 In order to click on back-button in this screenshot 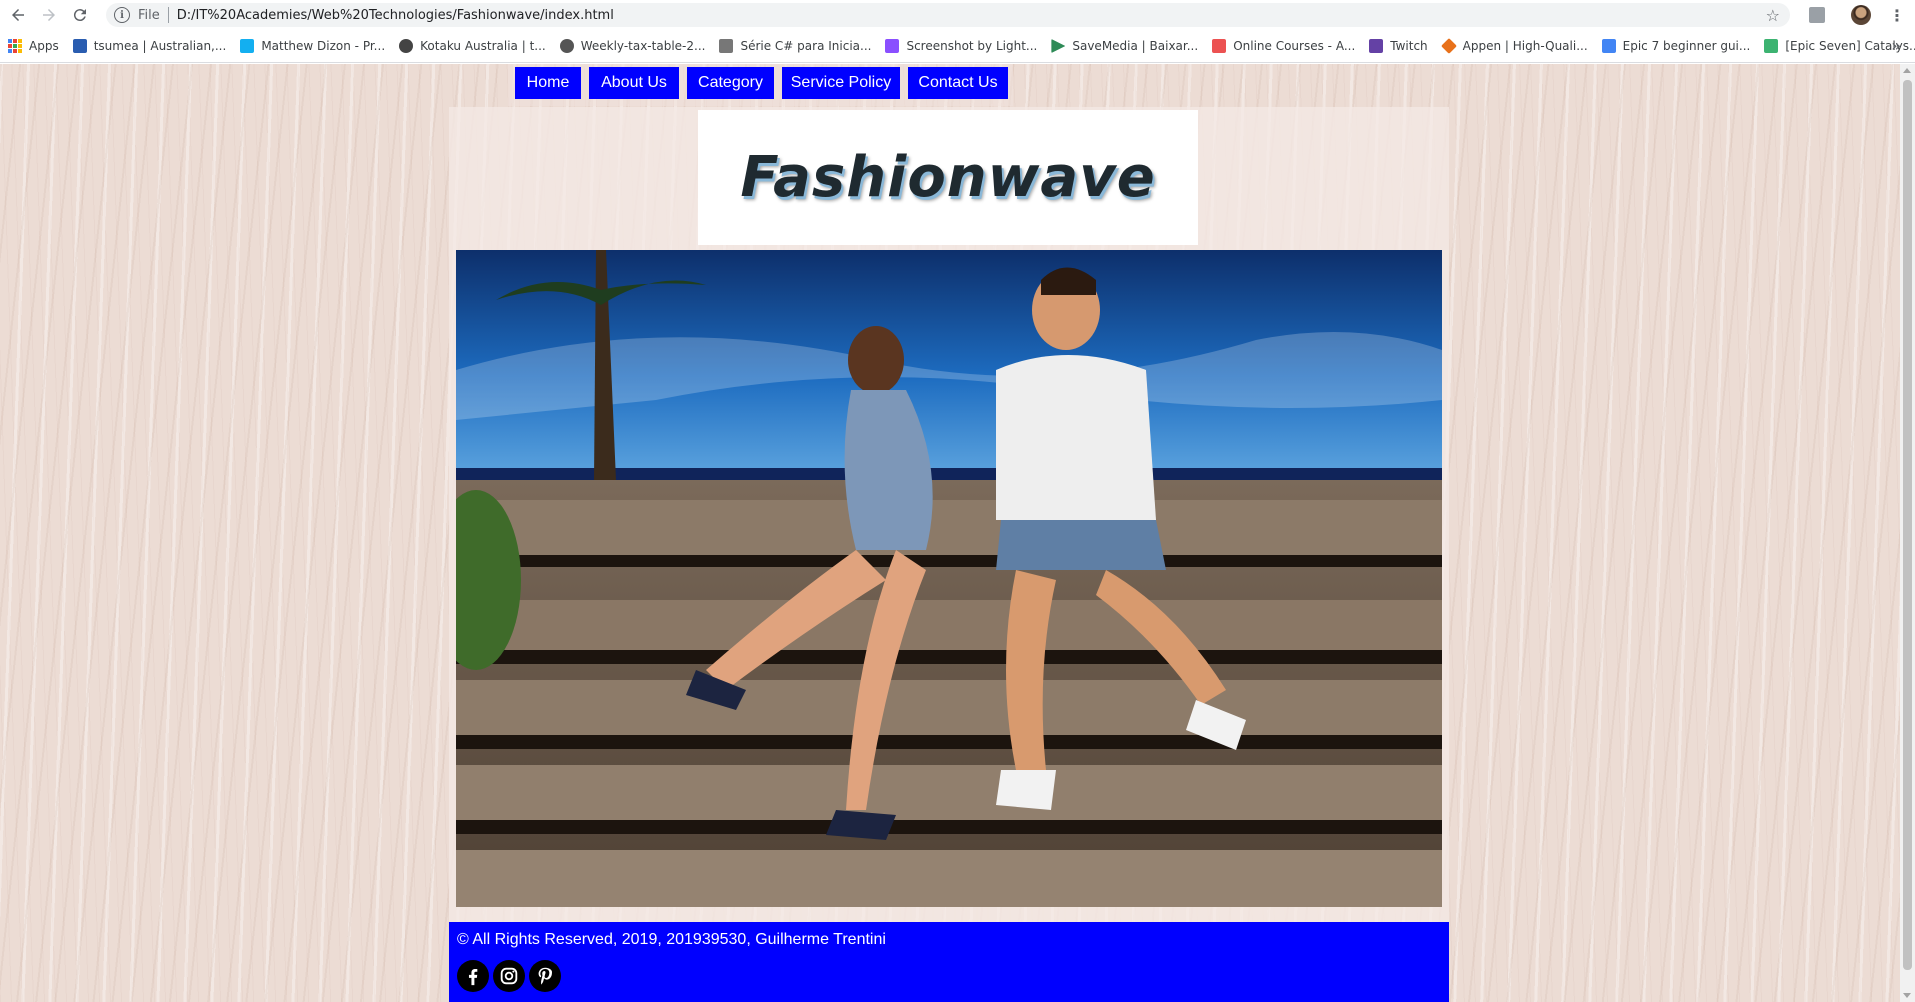, I will do `click(18, 15)`.